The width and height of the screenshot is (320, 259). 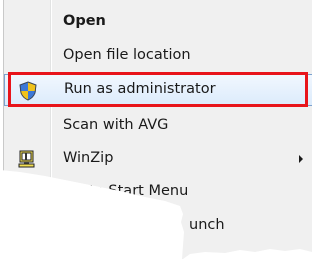 What do you see at coordinates (158, 226) in the screenshot?
I see `menu-item-partial-launch: unch` at bounding box center [158, 226].